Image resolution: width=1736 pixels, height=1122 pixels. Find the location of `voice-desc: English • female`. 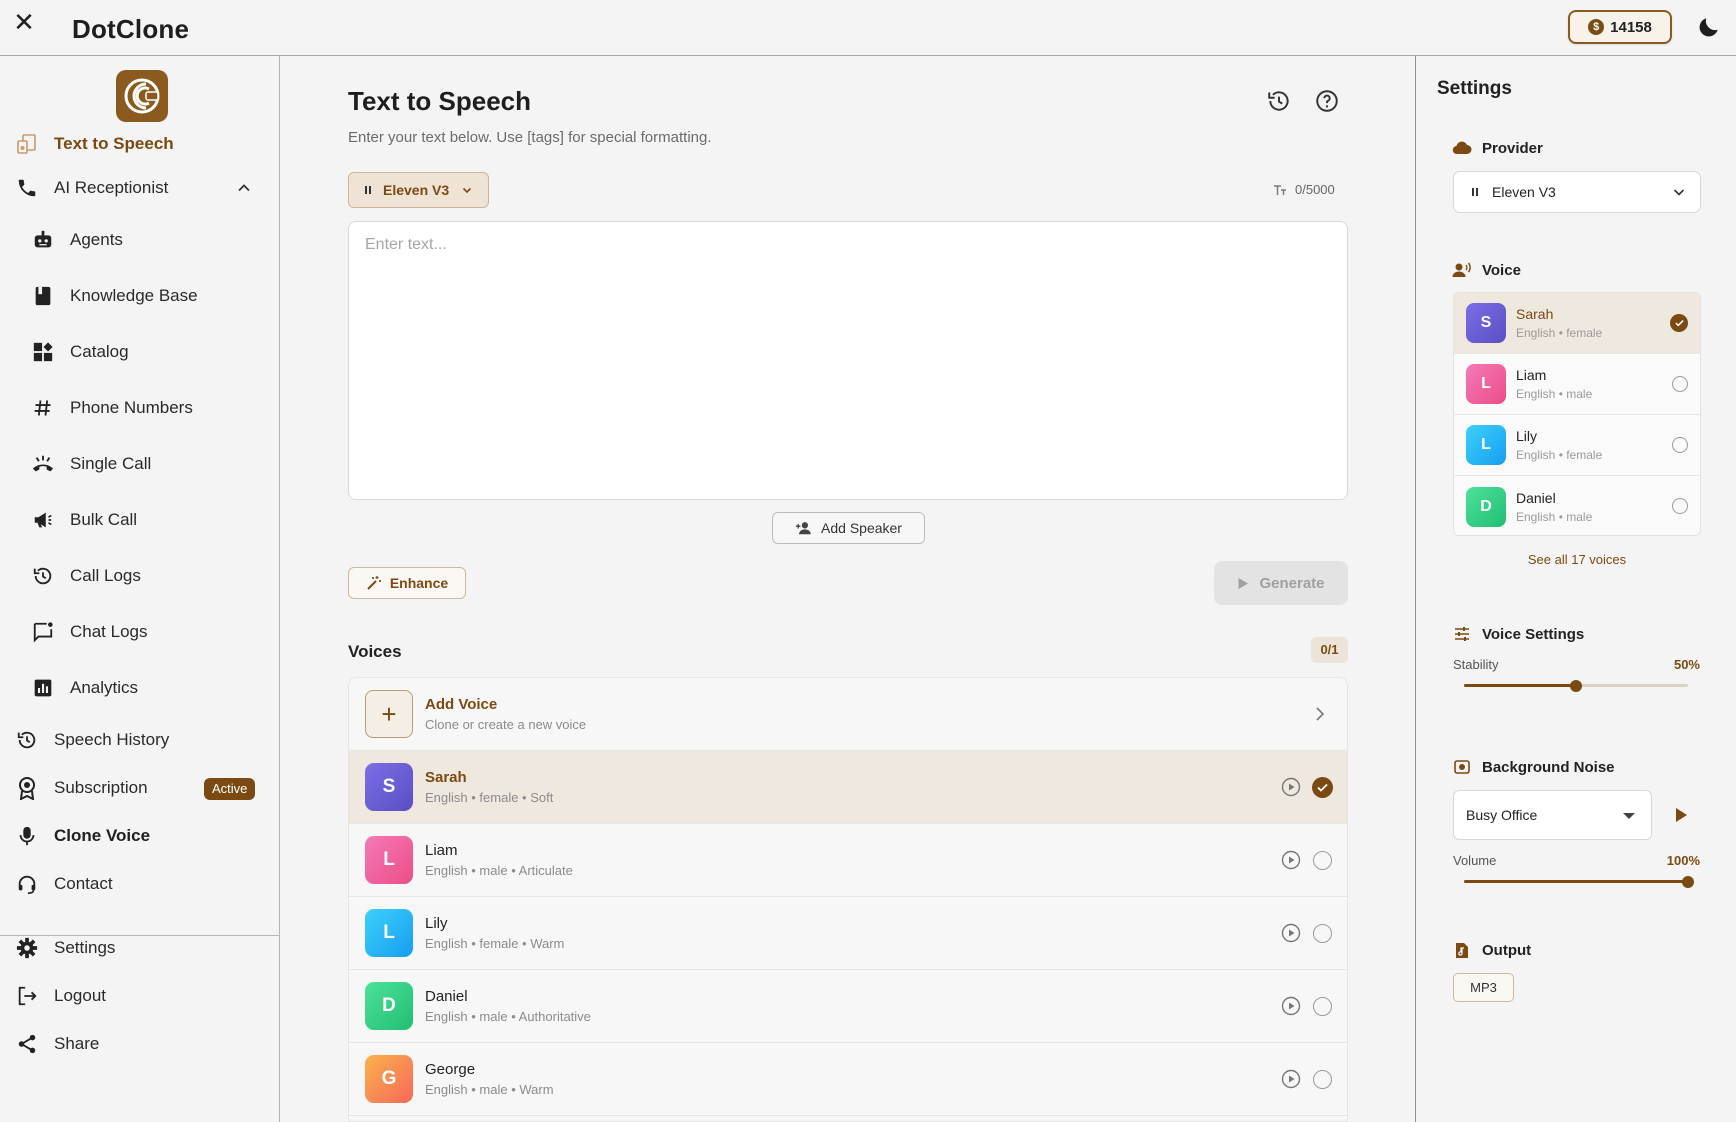

voice-desc: English • female is located at coordinates (1559, 455).